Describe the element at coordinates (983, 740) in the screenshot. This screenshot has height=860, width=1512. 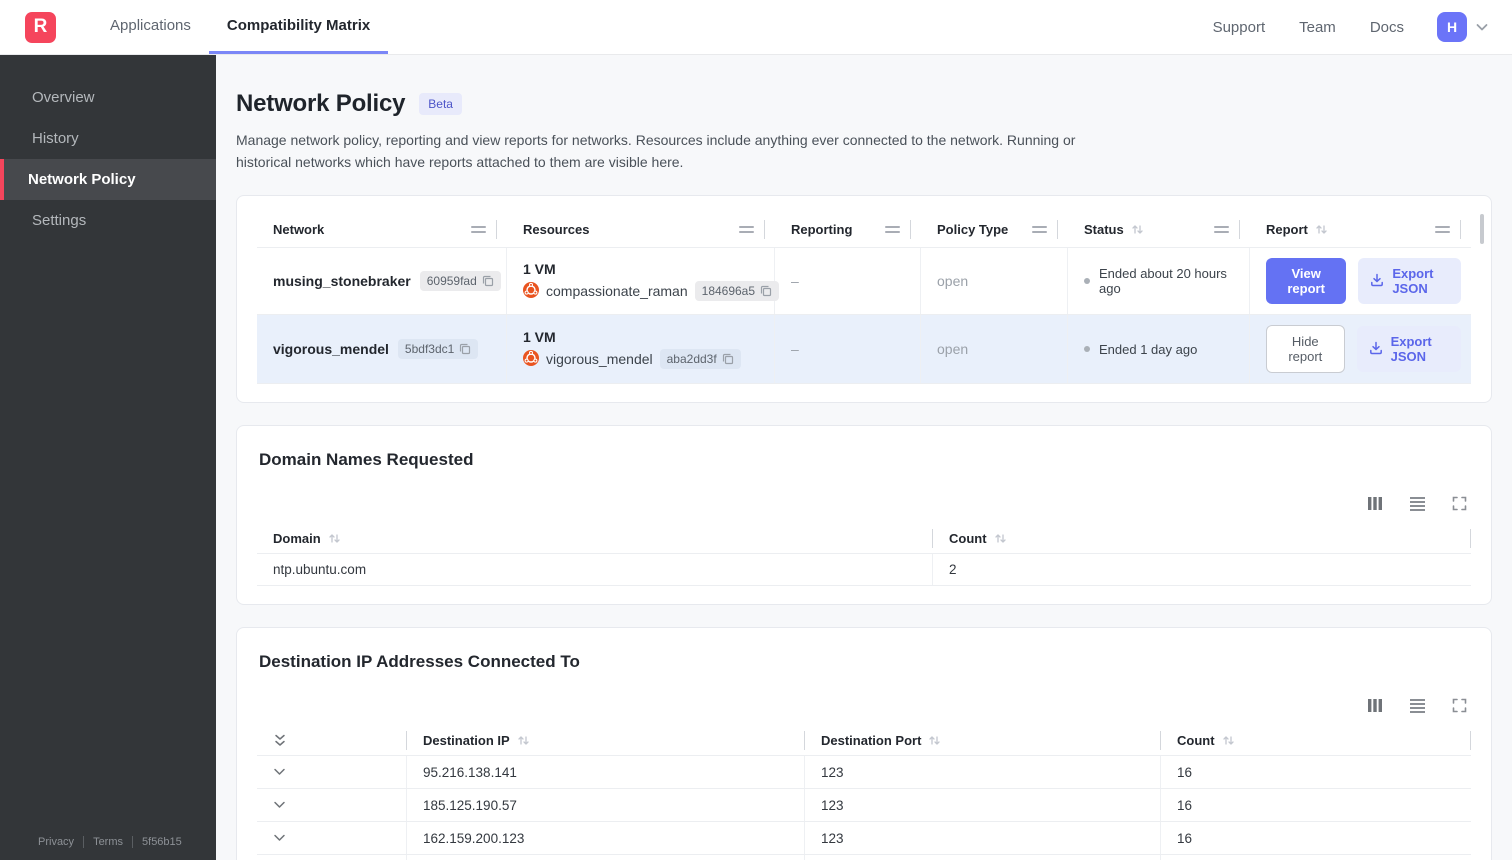
I see `column-header-destination-port: Destination Port` at that location.